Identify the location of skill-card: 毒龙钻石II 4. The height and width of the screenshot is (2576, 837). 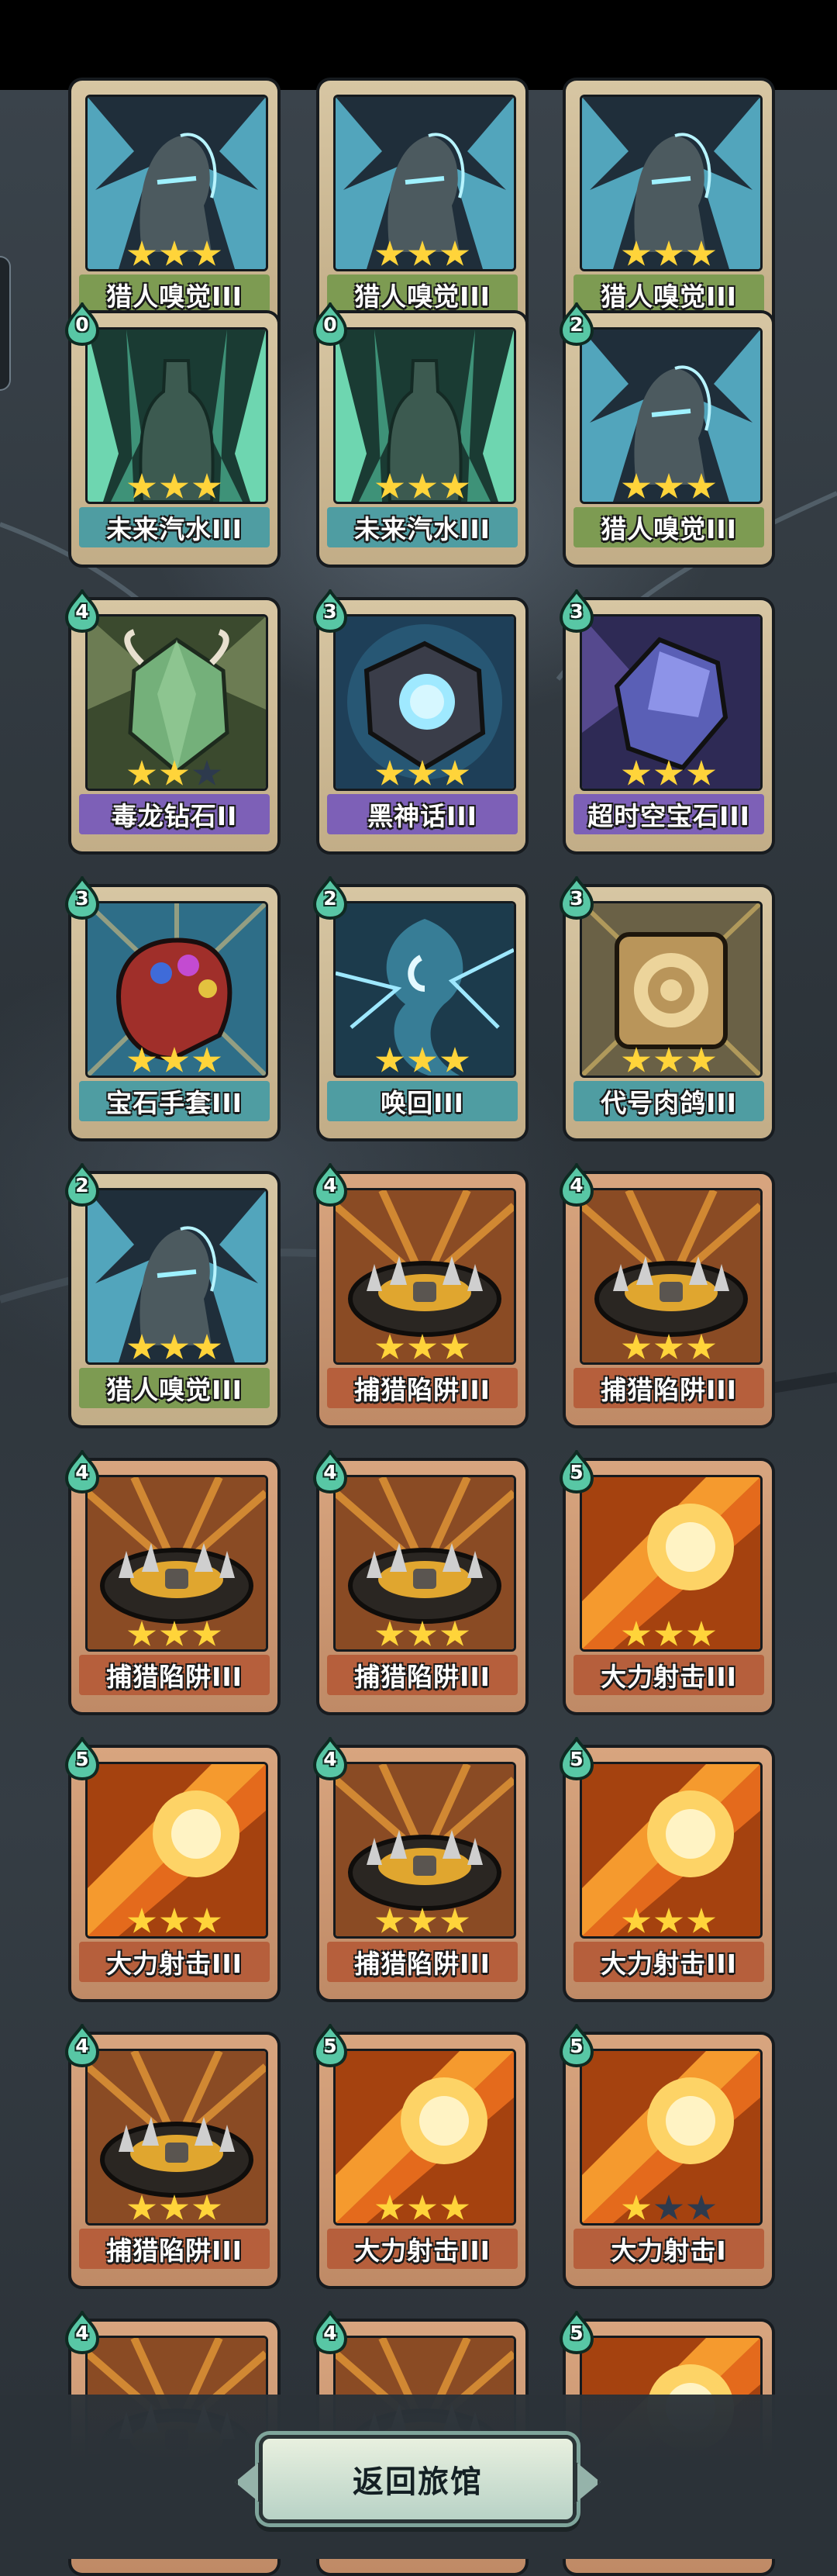
(172, 722).